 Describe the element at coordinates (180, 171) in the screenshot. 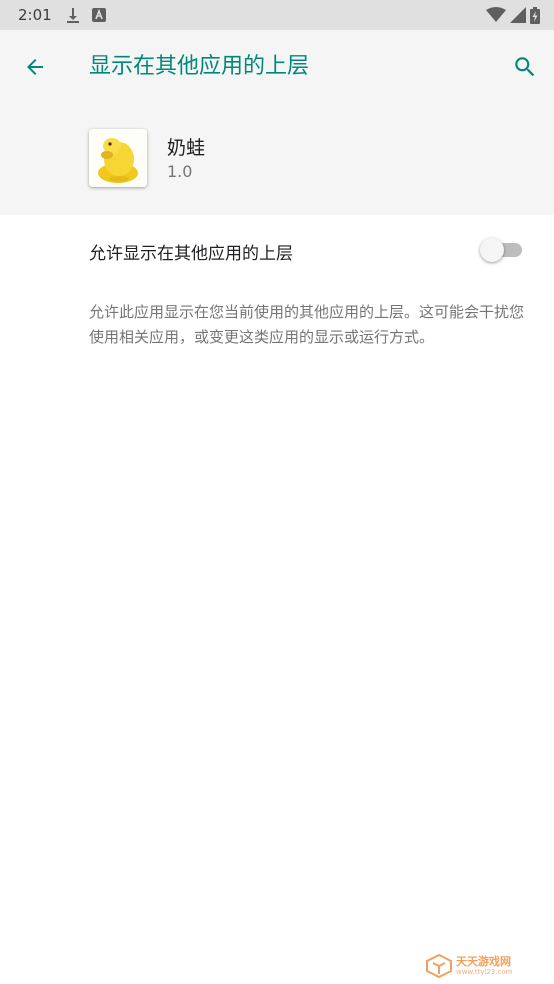

I see `app-version: 1.0` at that location.